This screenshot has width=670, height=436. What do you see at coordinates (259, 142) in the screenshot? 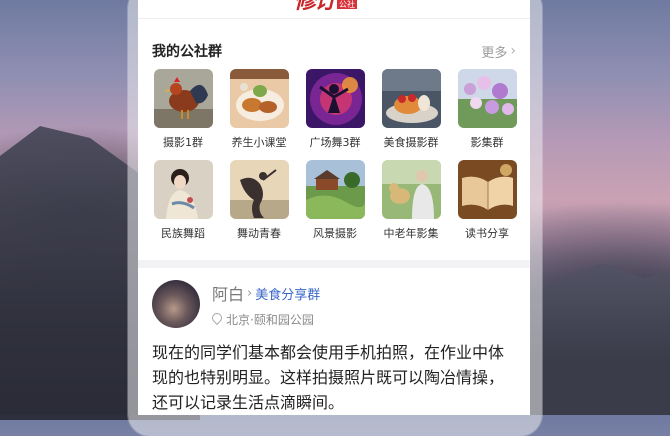
I see `group-label: 养生小课堂` at bounding box center [259, 142].